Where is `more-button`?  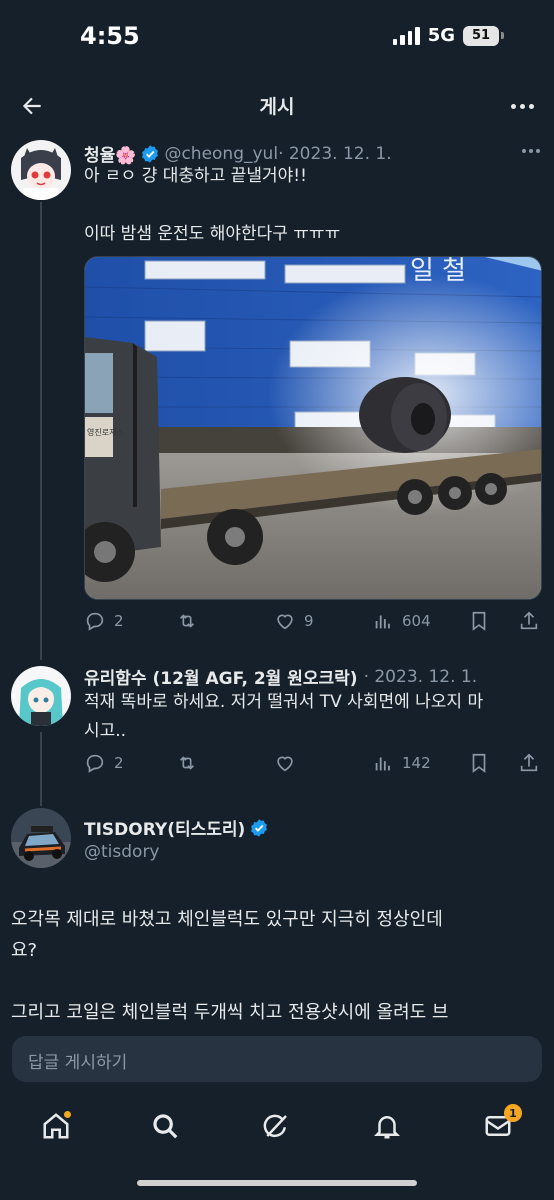 more-button is located at coordinates (522, 106).